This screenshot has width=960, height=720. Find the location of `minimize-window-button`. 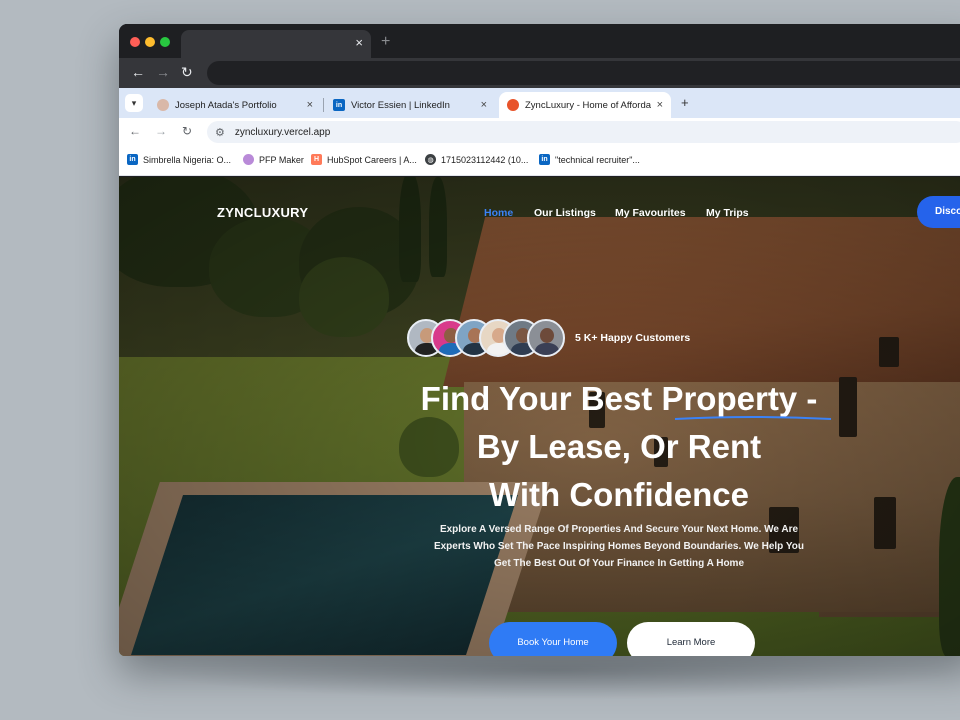

minimize-window-button is located at coordinates (150, 42).